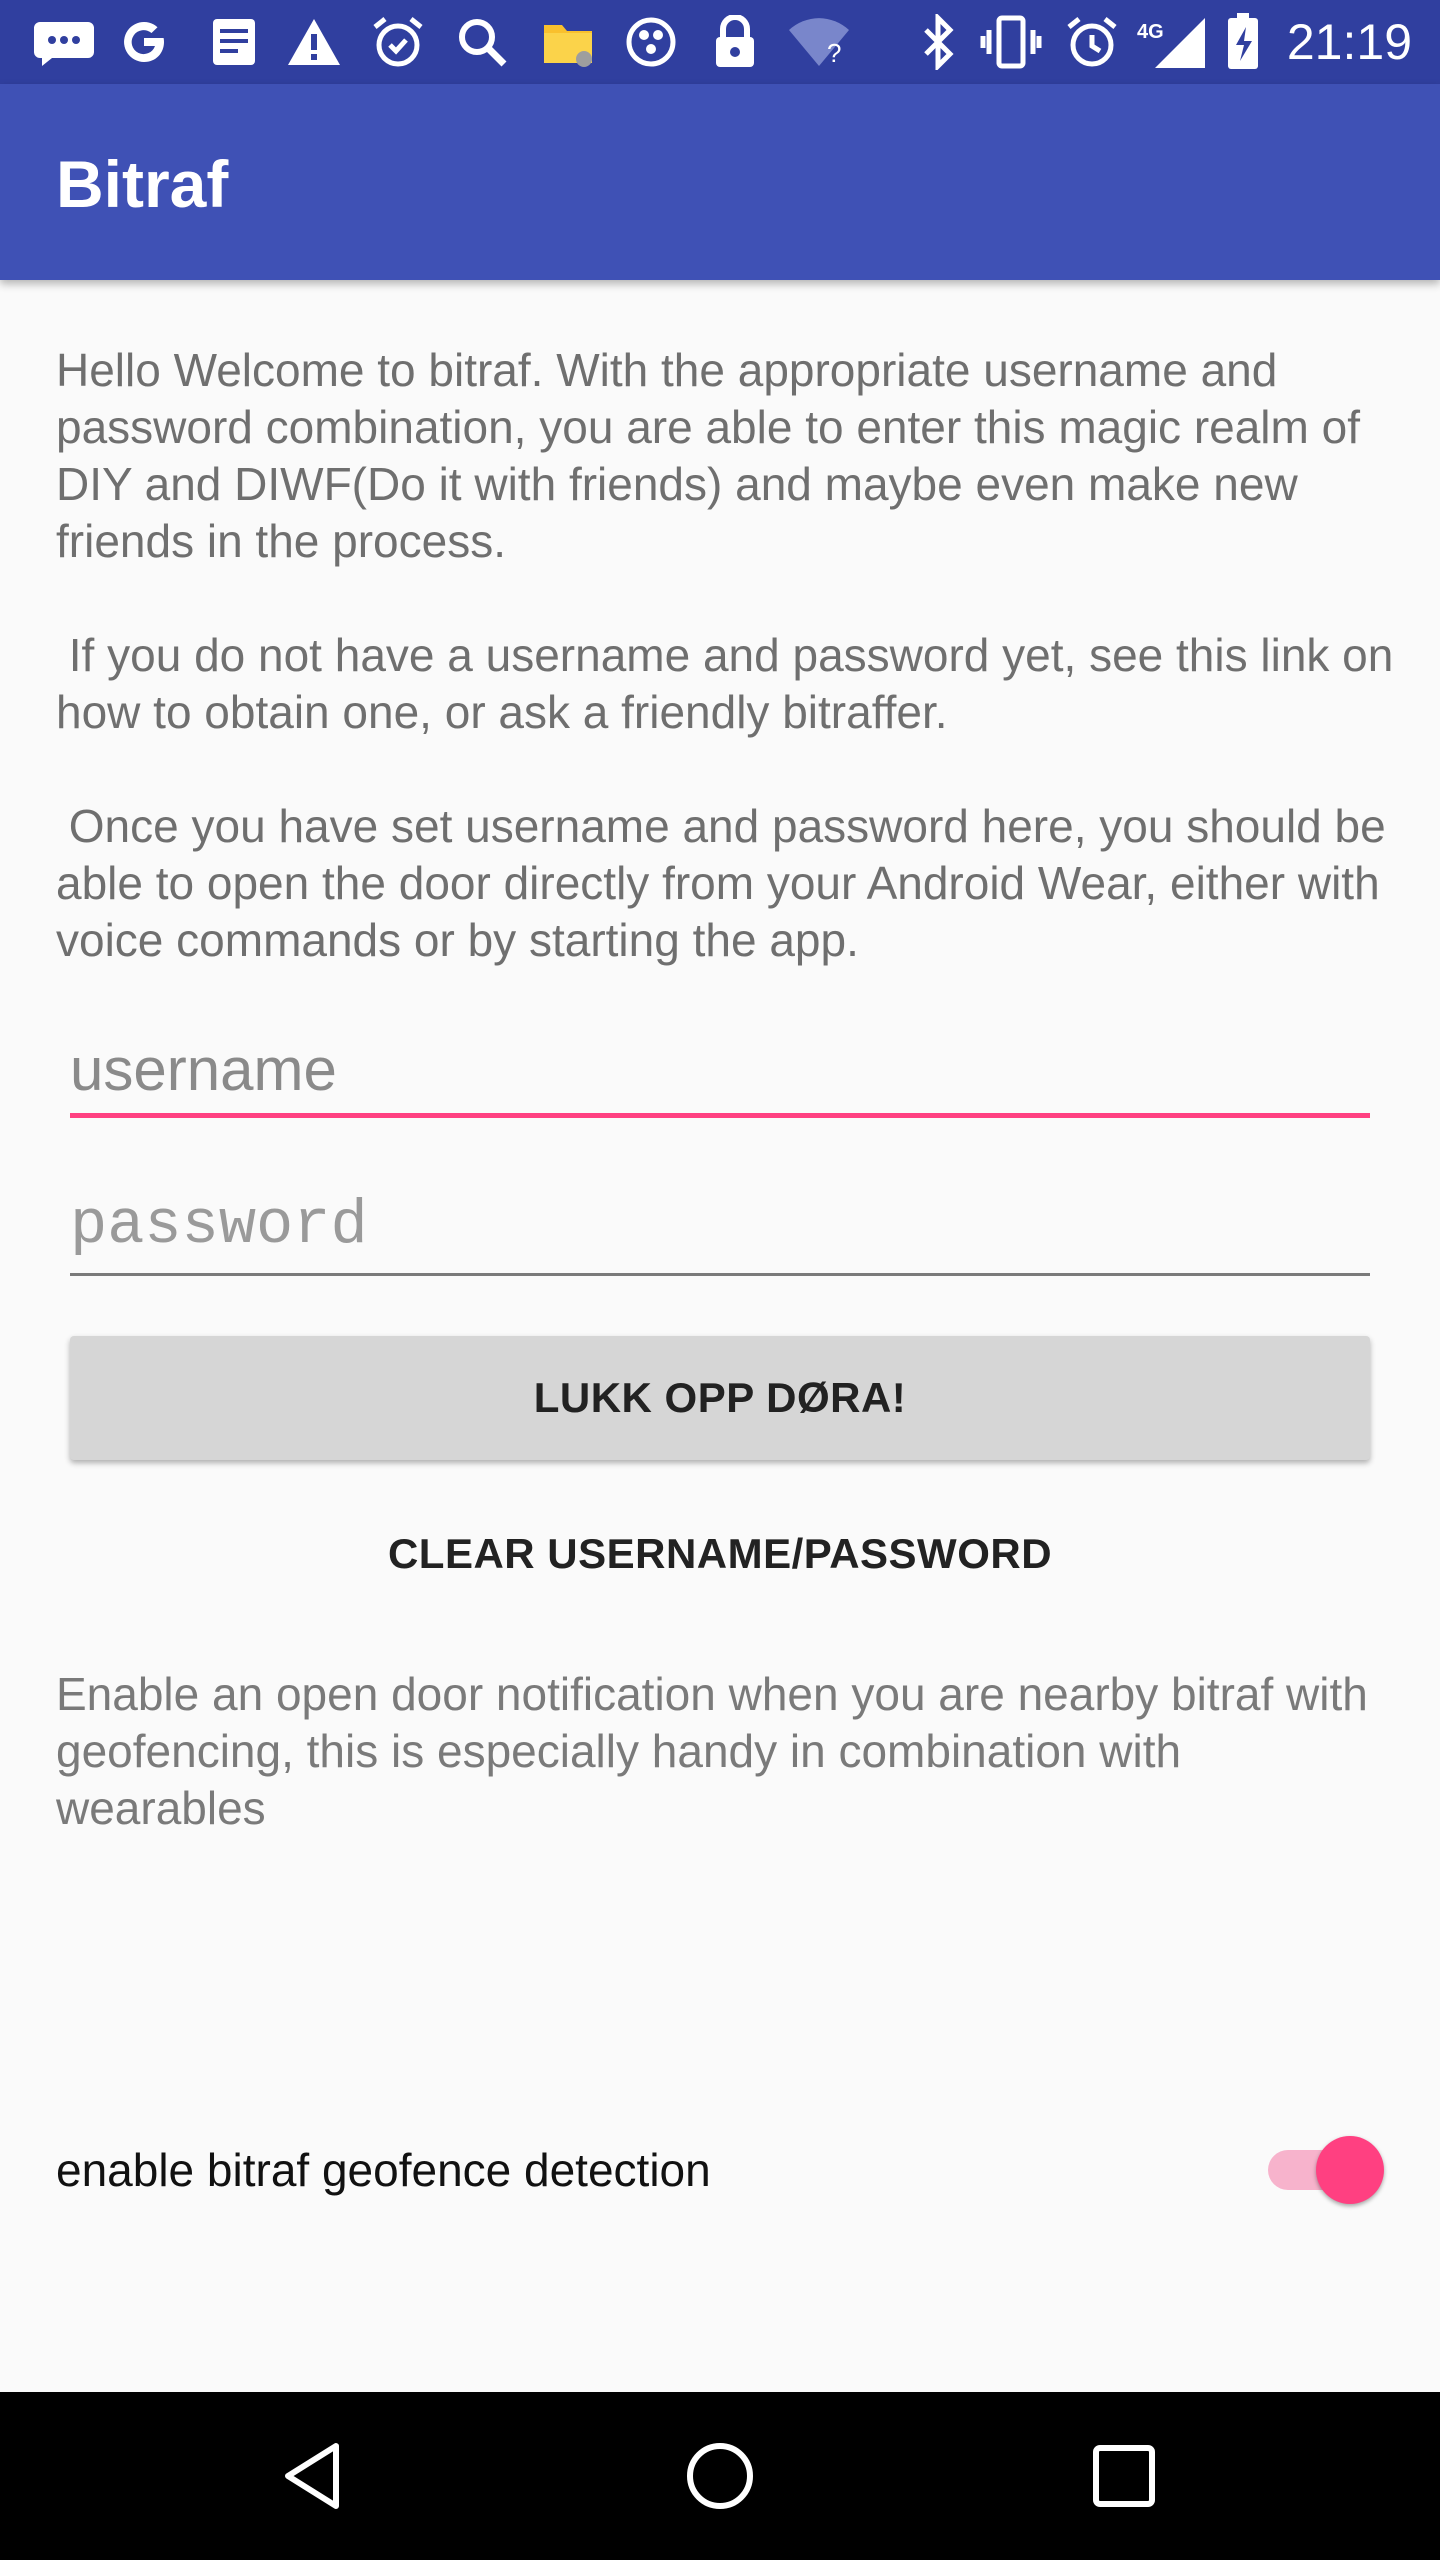  What do you see at coordinates (1350, 2170) in the screenshot?
I see `toggle-thumb` at bounding box center [1350, 2170].